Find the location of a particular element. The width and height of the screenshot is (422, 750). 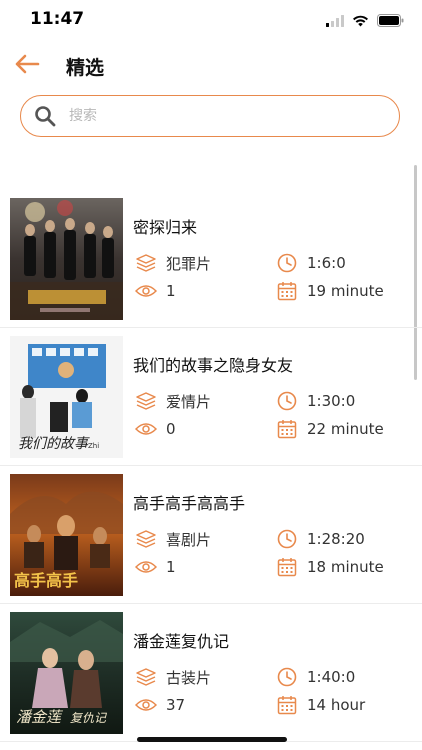

movie-length: 14 hour is located at coordinates (320, 705).